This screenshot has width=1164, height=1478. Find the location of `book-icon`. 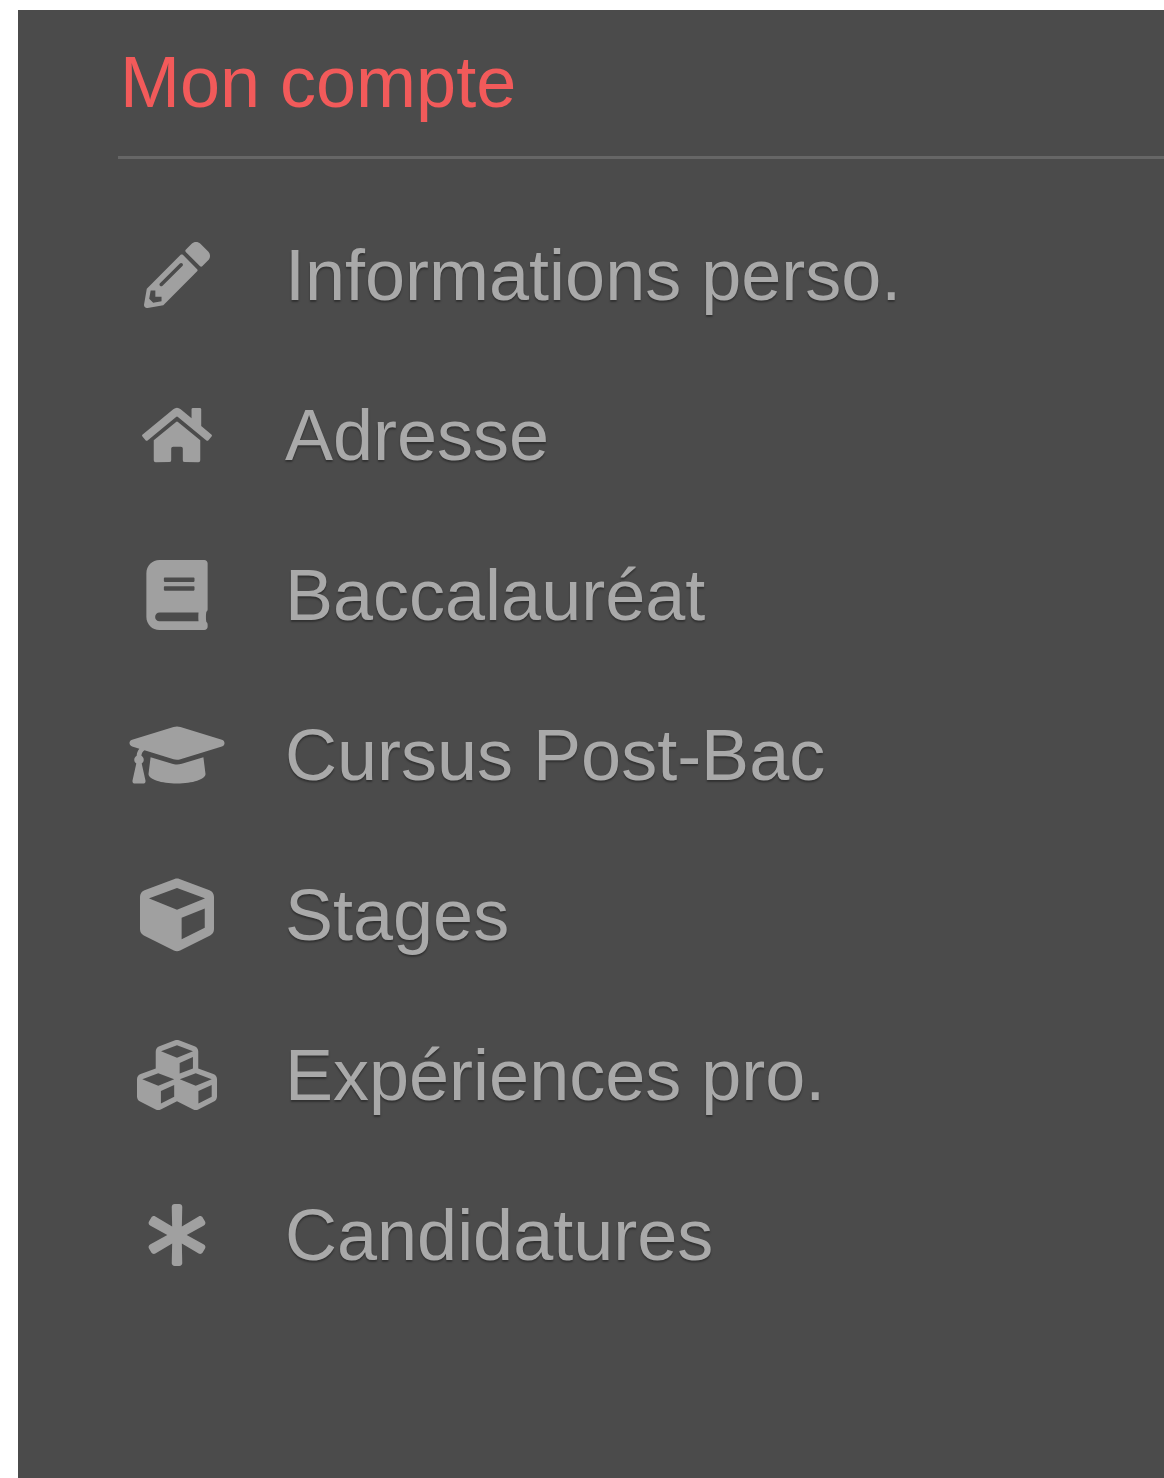

book-icon is located at coordinates (176, 595).